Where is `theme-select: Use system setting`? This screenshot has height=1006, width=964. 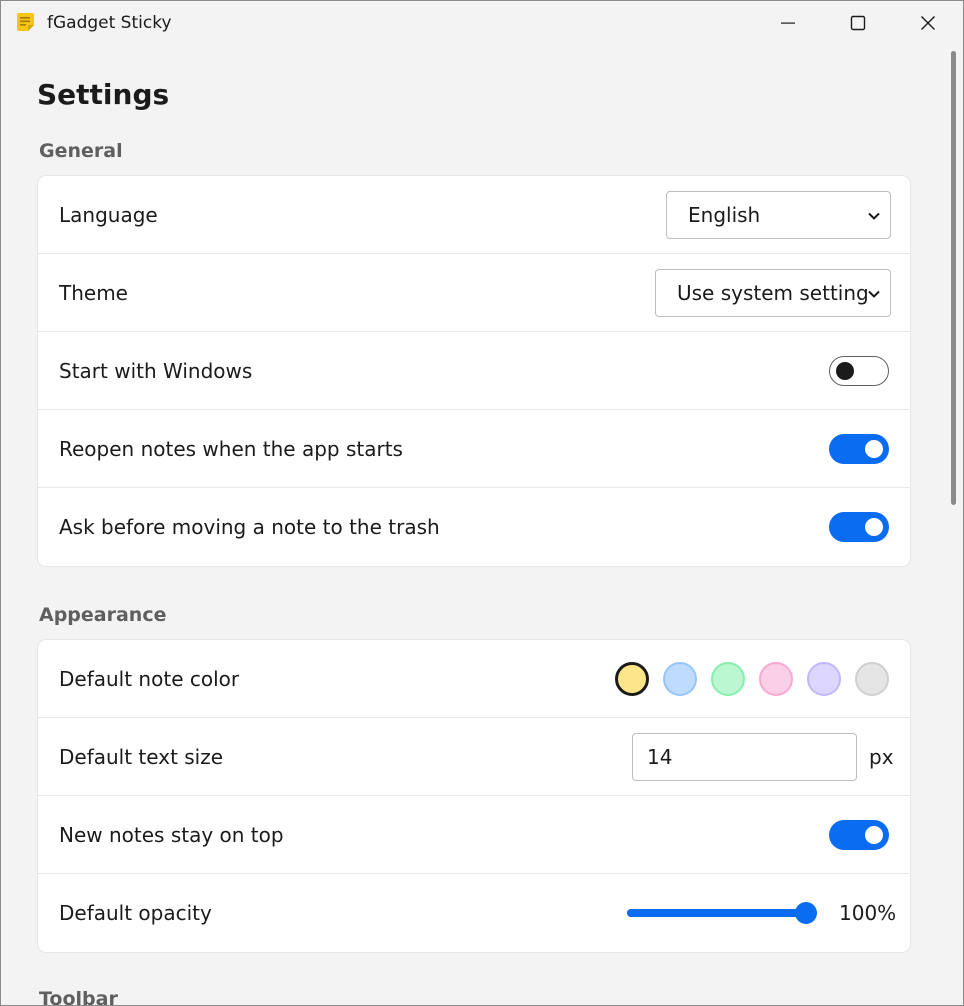 theme-select: Use system setting is located at coordinates (773, 293).